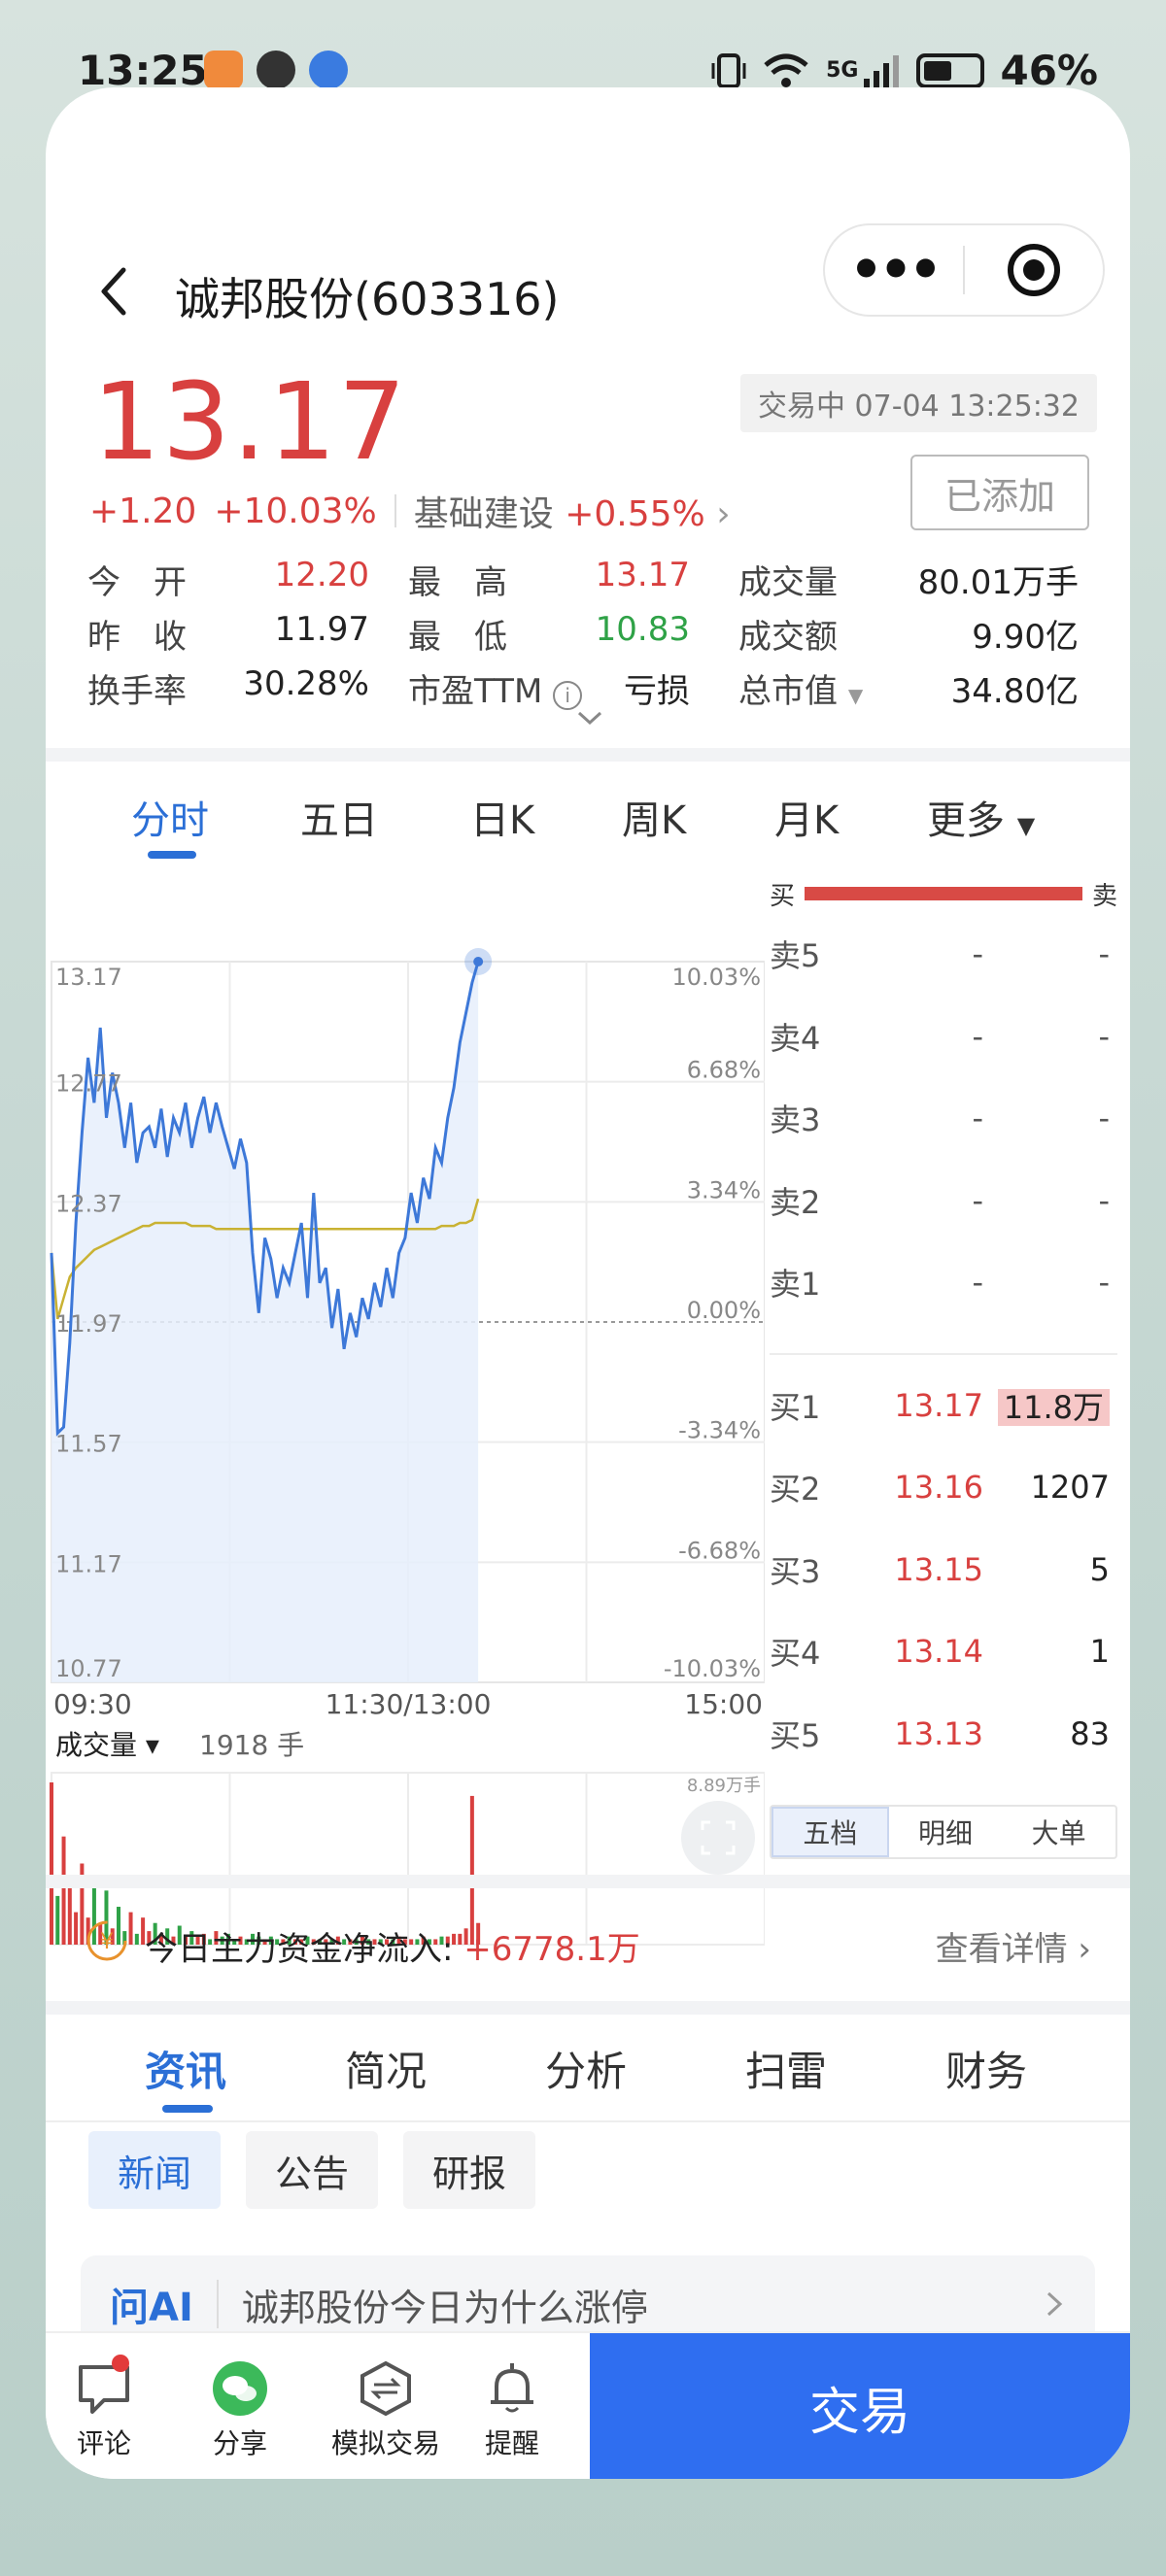 The height and width of the screenshot is (2576, 1166). I want to click on chip-announcements: 公告, so click(312, 2170).